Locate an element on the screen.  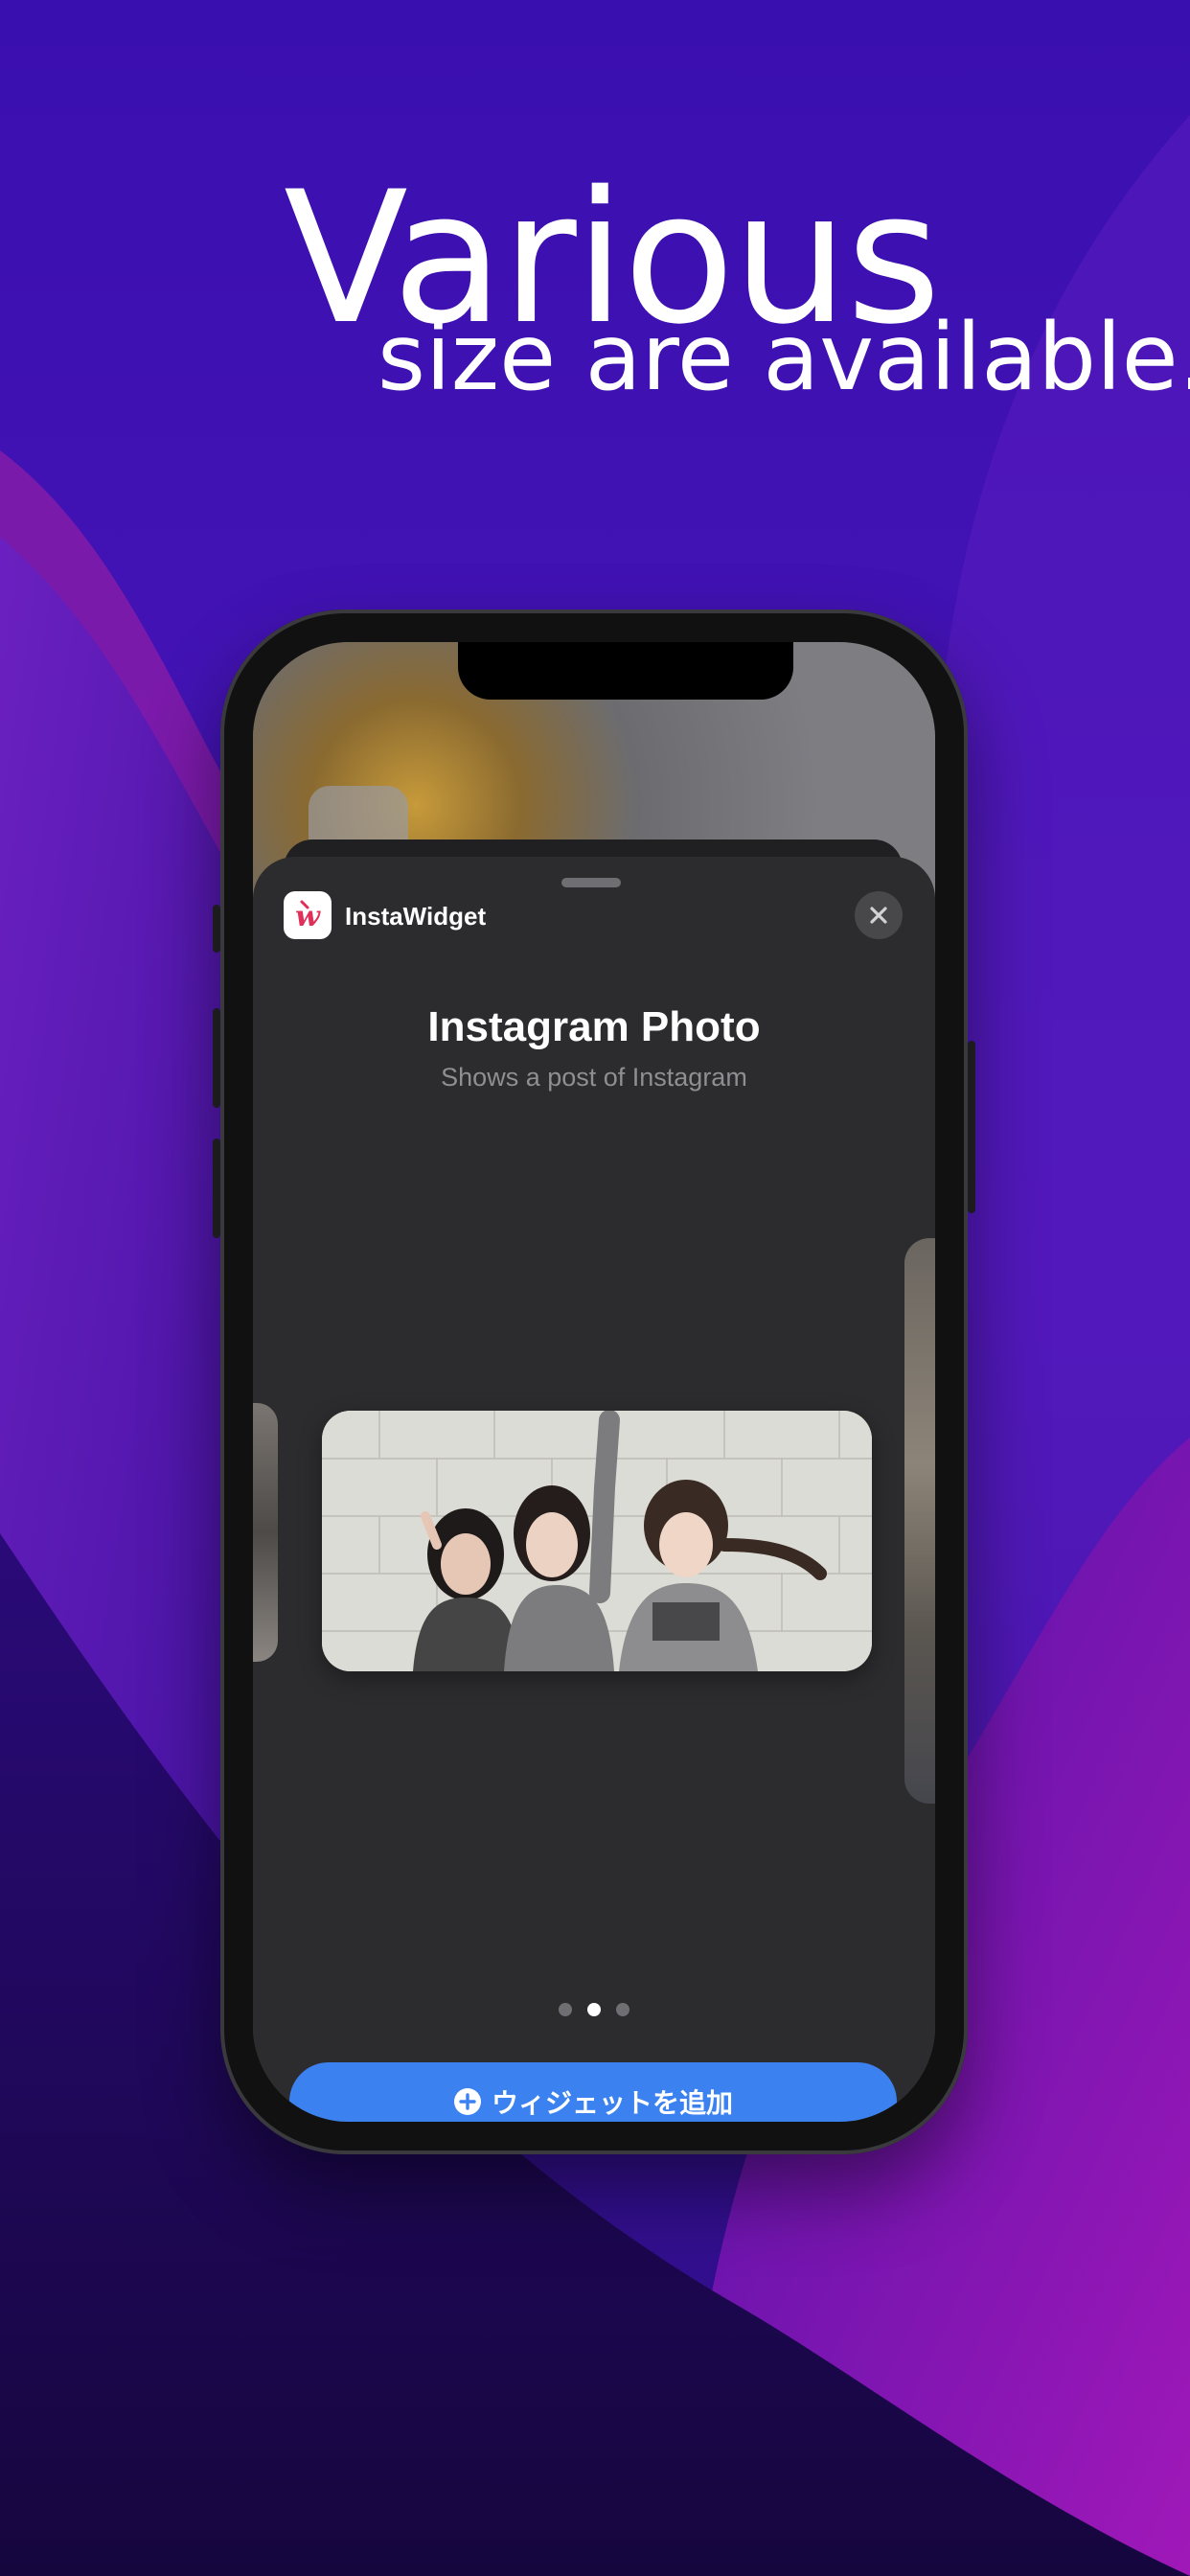
widget-title: Instagram Photo is located at coordinates (594, 1026).